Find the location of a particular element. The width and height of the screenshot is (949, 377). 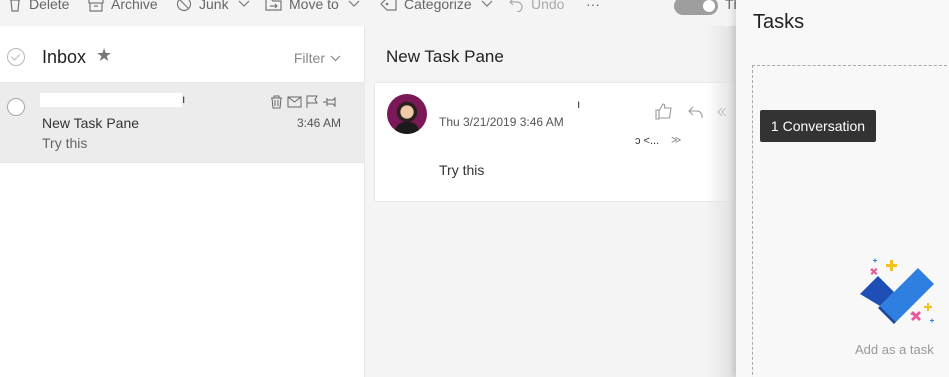

moveto-label: Move to is located at coordinates (314, 6).